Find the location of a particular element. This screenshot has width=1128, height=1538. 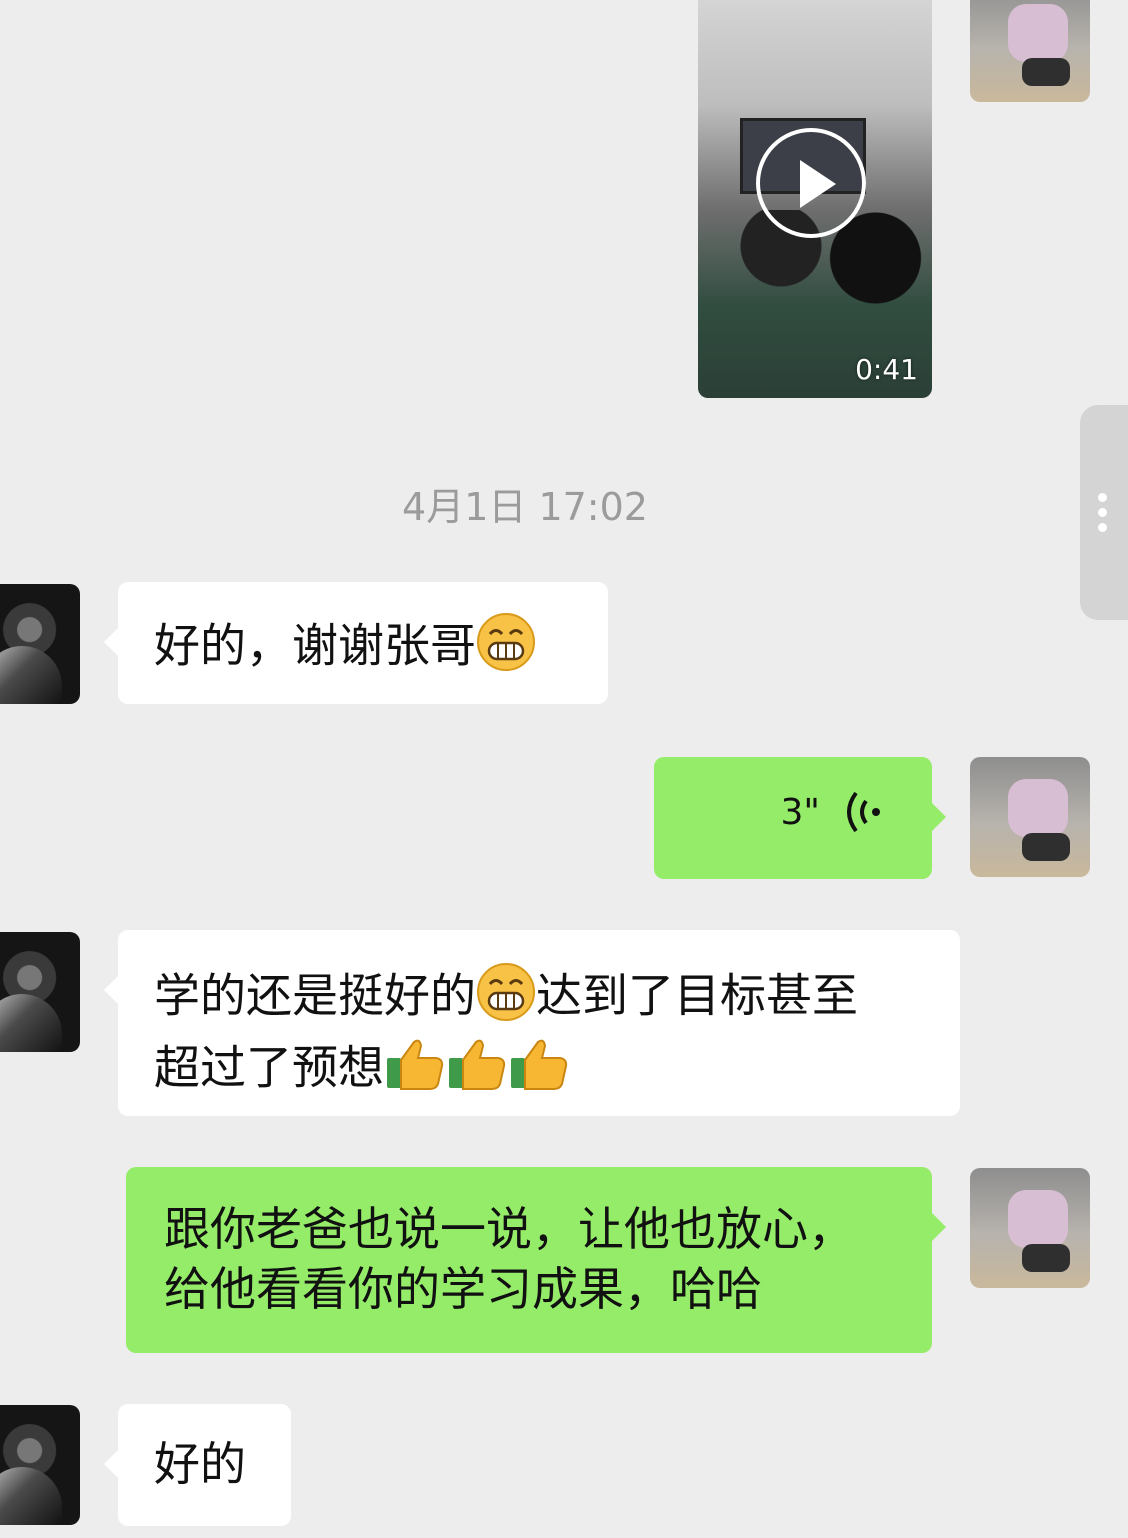

message-text: 好的 is located at coordinates (200, 1464).